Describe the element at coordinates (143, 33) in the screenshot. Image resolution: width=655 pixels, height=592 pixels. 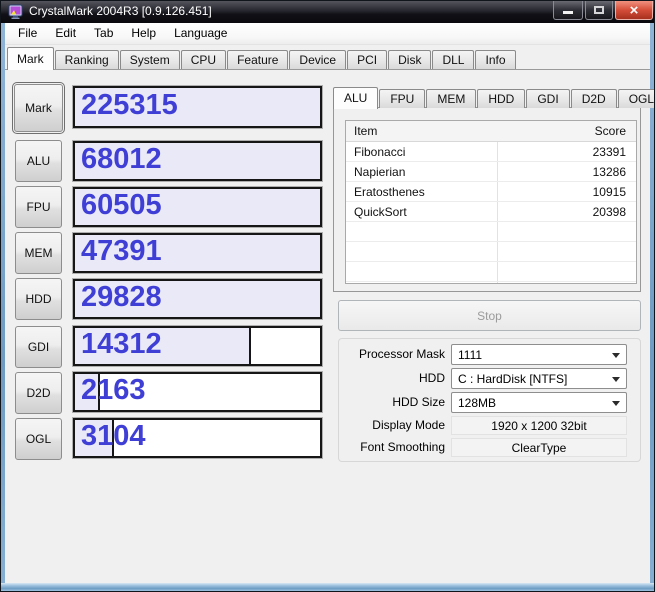
I see `menu-help: Help` at that location.